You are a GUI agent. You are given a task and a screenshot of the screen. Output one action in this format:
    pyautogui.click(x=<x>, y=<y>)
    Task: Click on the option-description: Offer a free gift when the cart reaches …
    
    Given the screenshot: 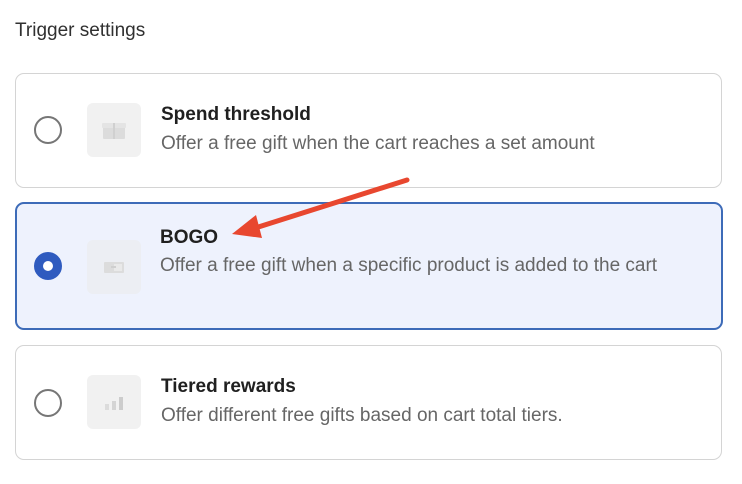 What is the action you would take?
    pyautogui.click(x=378, y=143)
    